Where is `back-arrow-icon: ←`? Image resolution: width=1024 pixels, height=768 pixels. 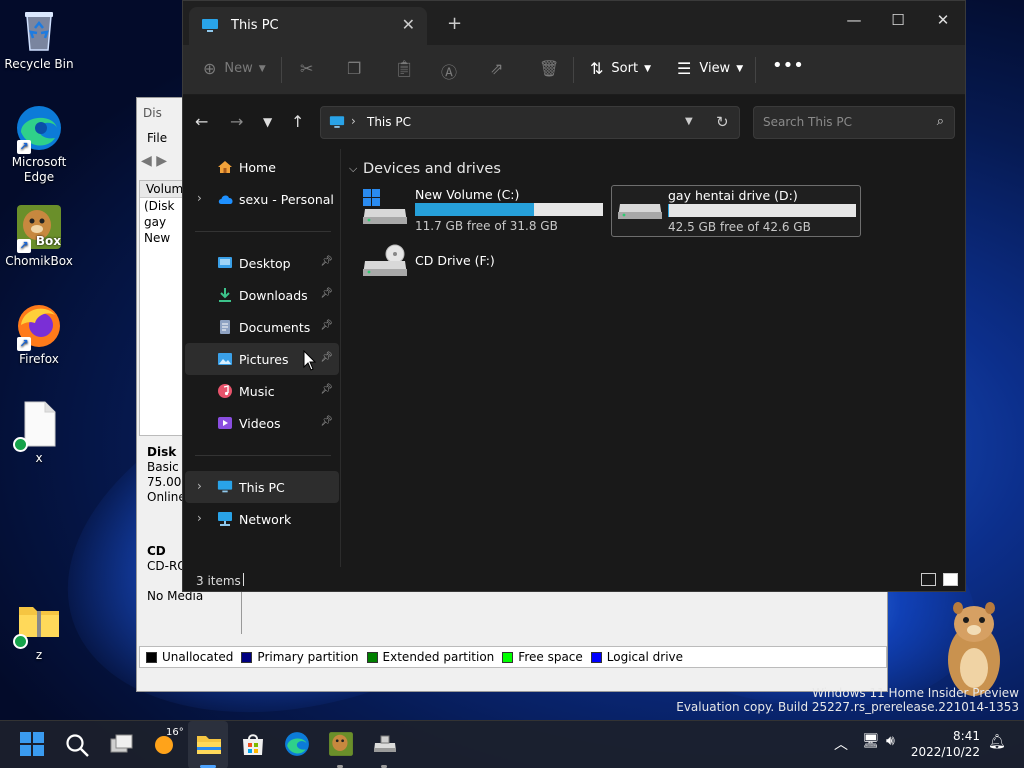 back-arrow-icon: ← is located at coordinates (201, 121).